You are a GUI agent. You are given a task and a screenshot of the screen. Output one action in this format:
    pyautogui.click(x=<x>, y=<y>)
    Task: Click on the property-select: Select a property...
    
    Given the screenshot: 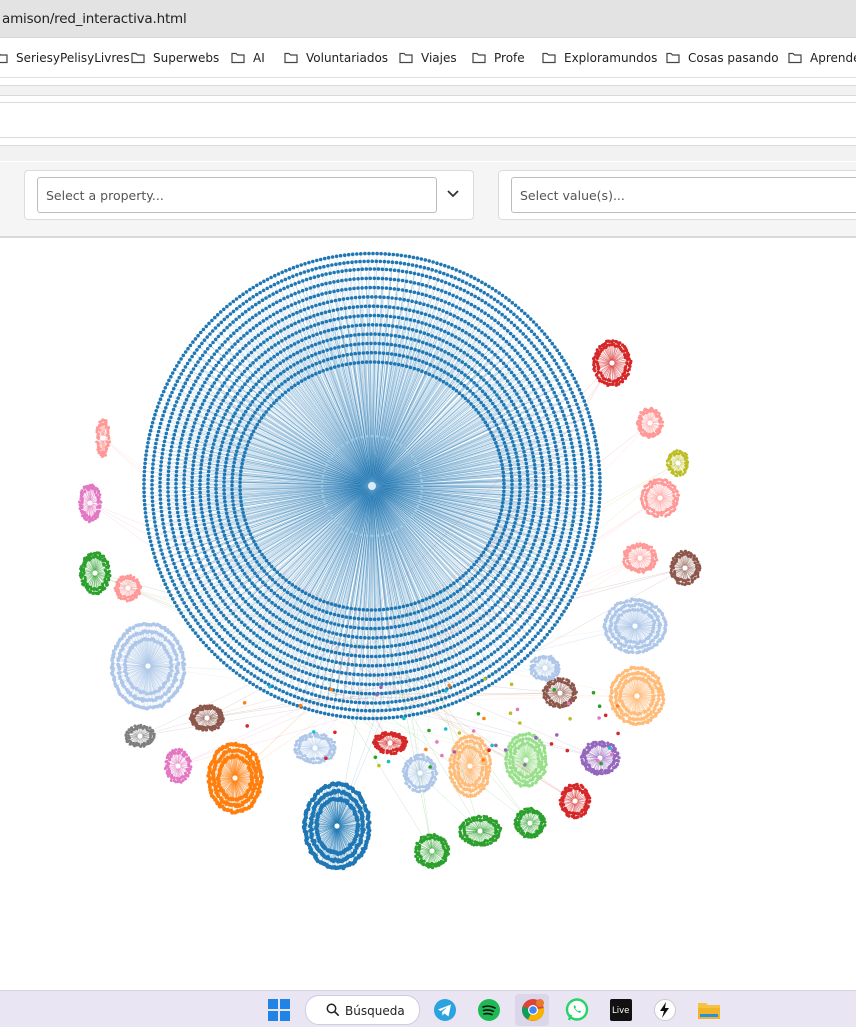 What is the action you would take?
    pyautogui.click(x=237, y=195)
    